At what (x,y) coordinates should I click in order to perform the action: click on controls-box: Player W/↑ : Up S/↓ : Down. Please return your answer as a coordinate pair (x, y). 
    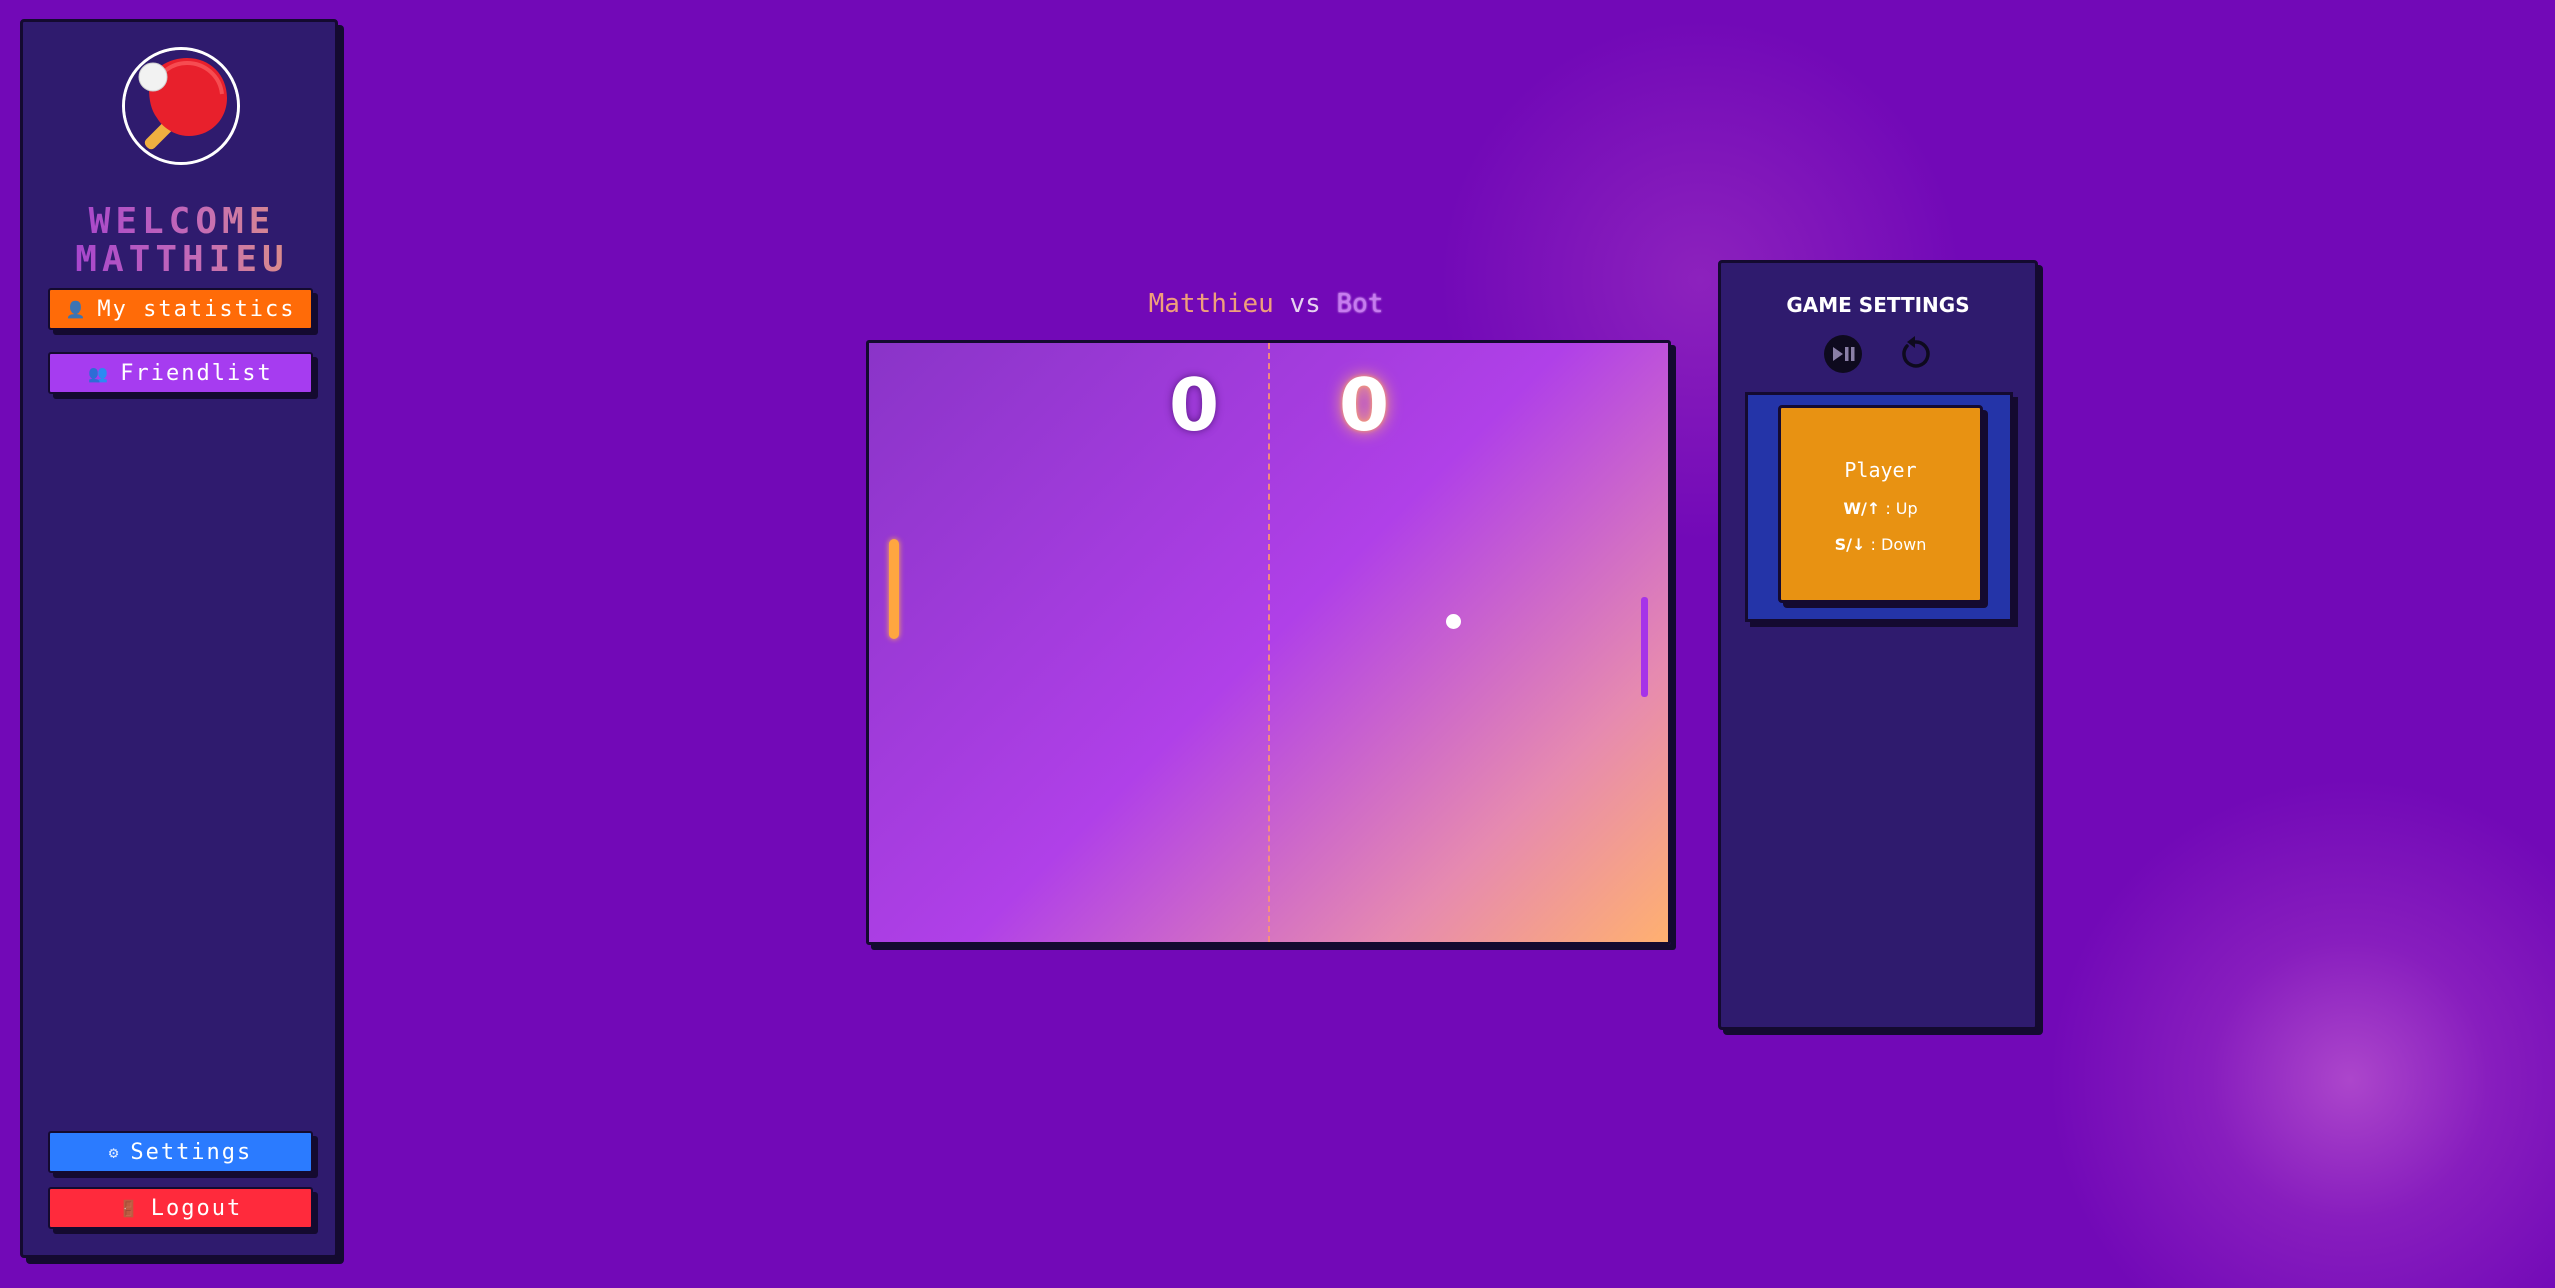
    Looking at the image, I should click on (1879, 507).